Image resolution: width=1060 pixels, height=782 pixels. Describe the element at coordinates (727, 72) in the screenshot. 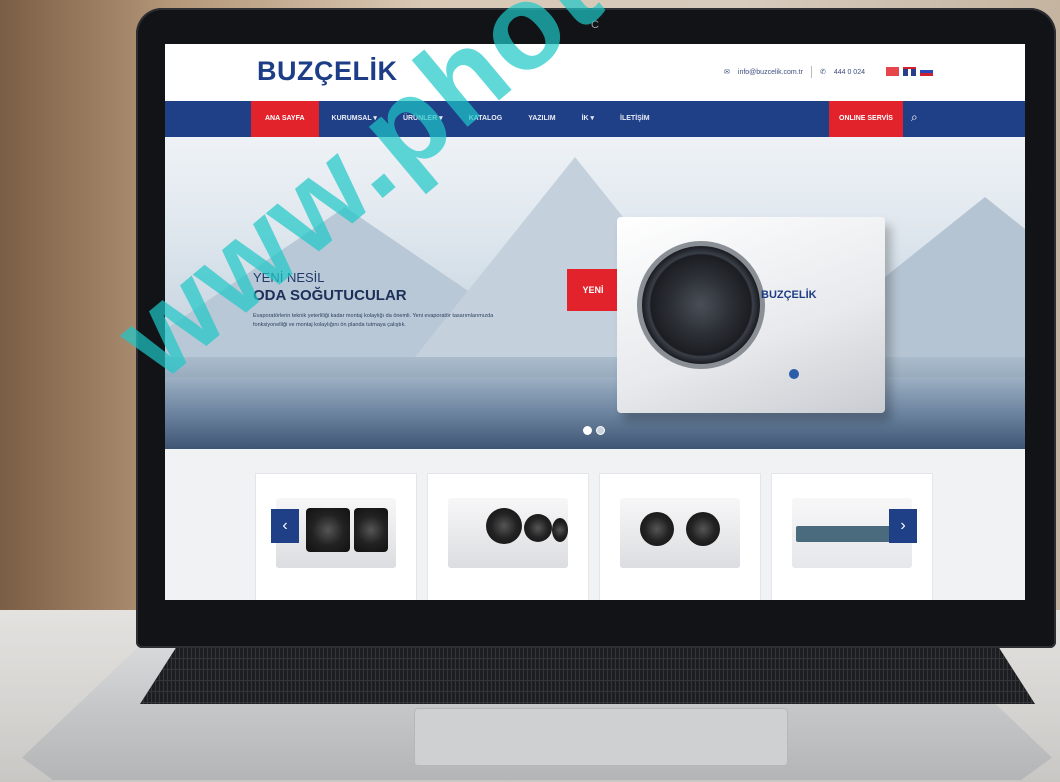

I see `email-icon: ✉` at that location.